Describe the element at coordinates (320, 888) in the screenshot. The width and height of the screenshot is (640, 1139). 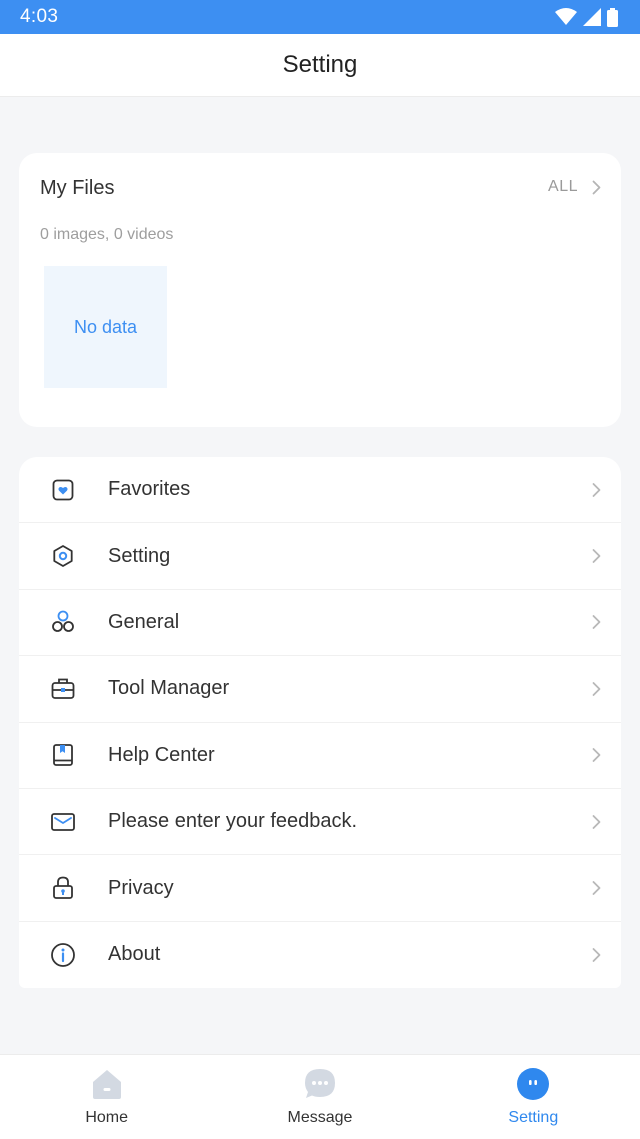
I see `menu-item-privacy: Privacy` at that location.